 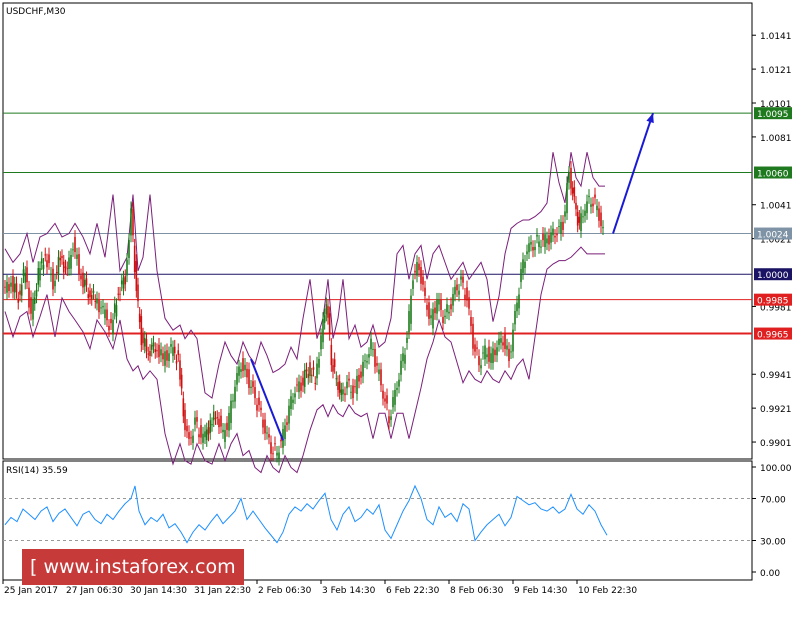 What do you see at coordinates (158, 591) in the screenshot?
I see `x-tick-label: 30 Jan 14:30` at bounding box center [158, 591].